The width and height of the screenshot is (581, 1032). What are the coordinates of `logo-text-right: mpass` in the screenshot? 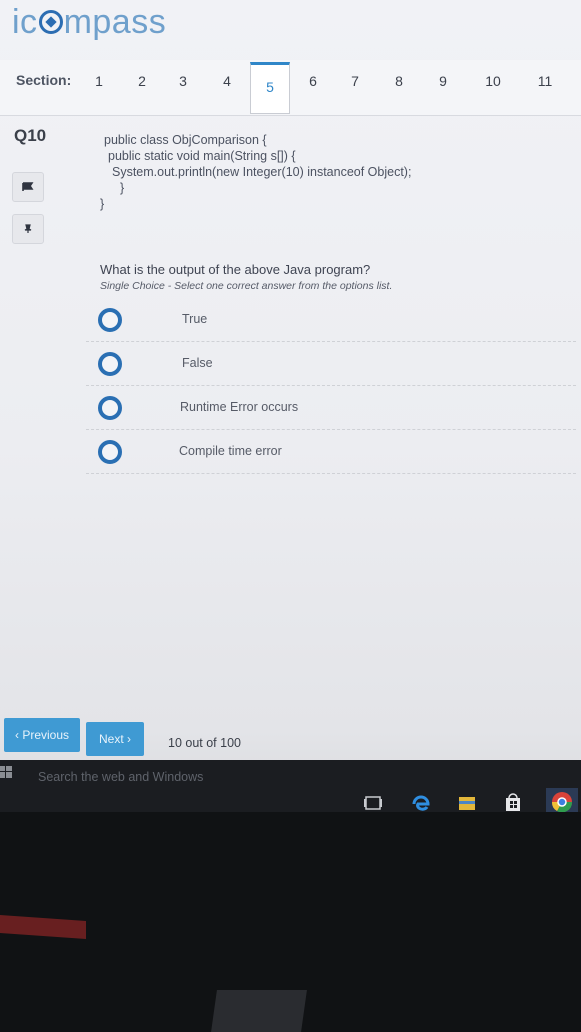 It's located at (115, 21).